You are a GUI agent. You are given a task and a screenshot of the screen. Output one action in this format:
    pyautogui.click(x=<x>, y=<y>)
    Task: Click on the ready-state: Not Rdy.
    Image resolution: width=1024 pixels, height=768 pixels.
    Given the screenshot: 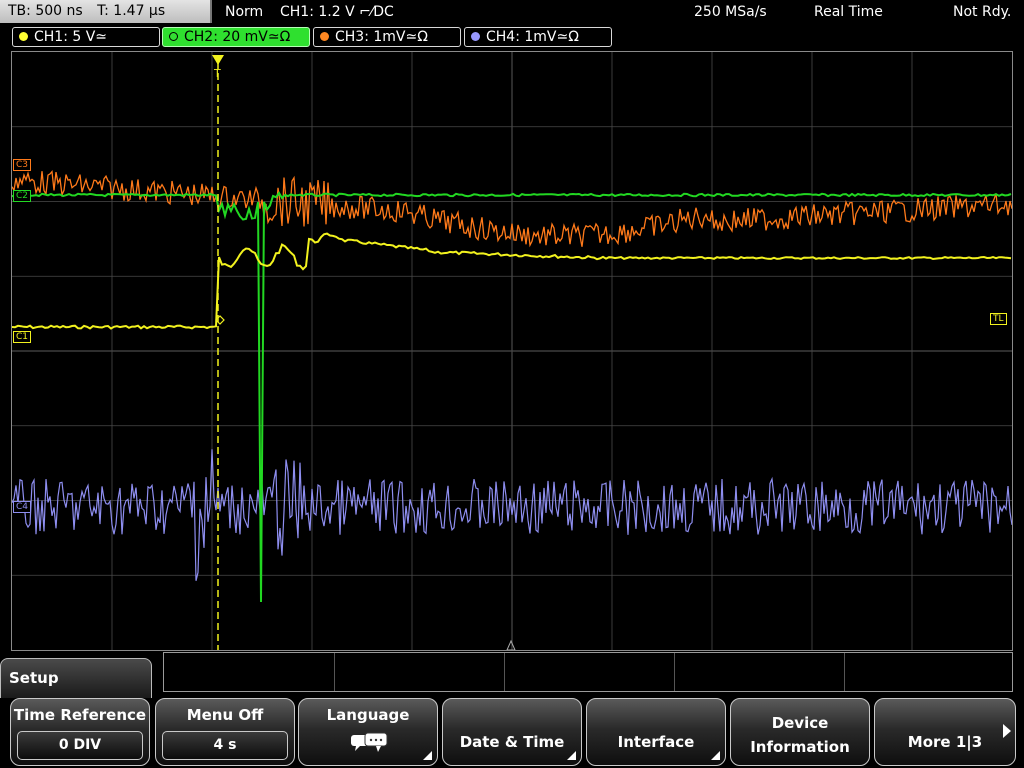 What is the action you would take?
    pyautogui.click(x=982, y=12)
    